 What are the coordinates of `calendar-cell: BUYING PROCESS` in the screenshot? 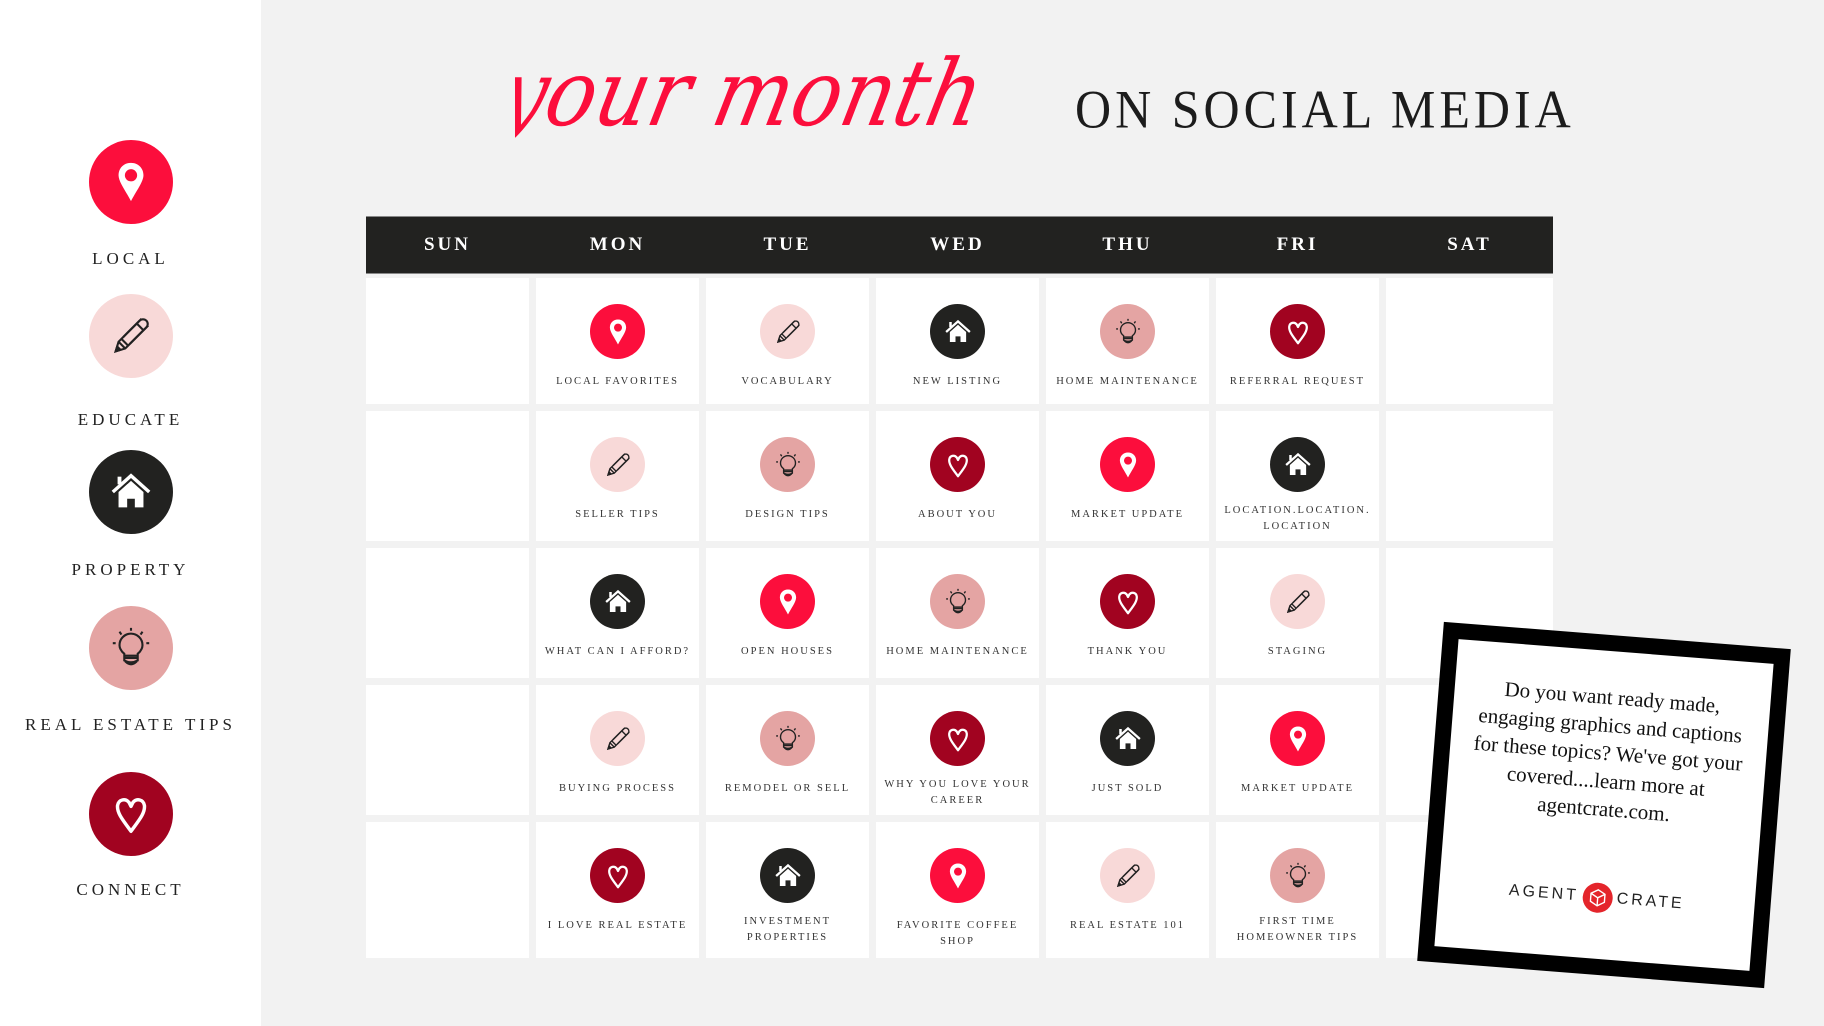 It's located at (617, 750).